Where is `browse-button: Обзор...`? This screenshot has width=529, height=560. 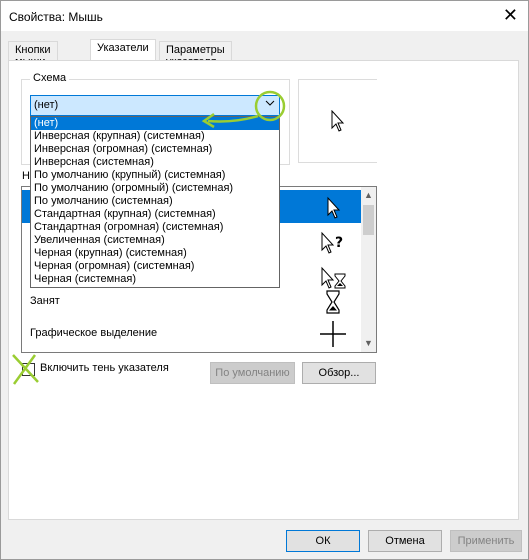
browse-button: Обзор... is located at coordinates (339, 373).